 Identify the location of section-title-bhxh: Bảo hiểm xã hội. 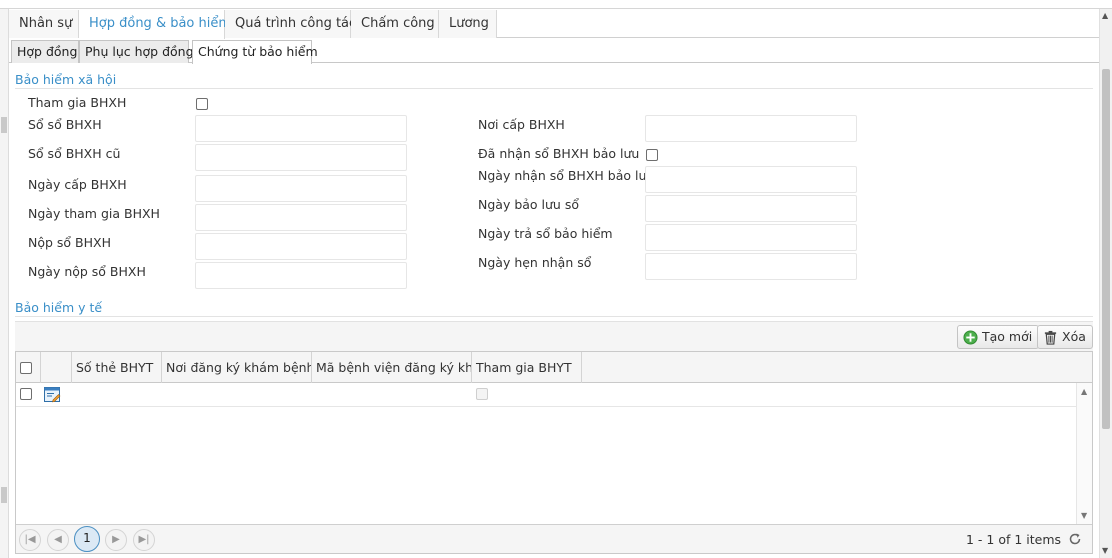
(66, 79).